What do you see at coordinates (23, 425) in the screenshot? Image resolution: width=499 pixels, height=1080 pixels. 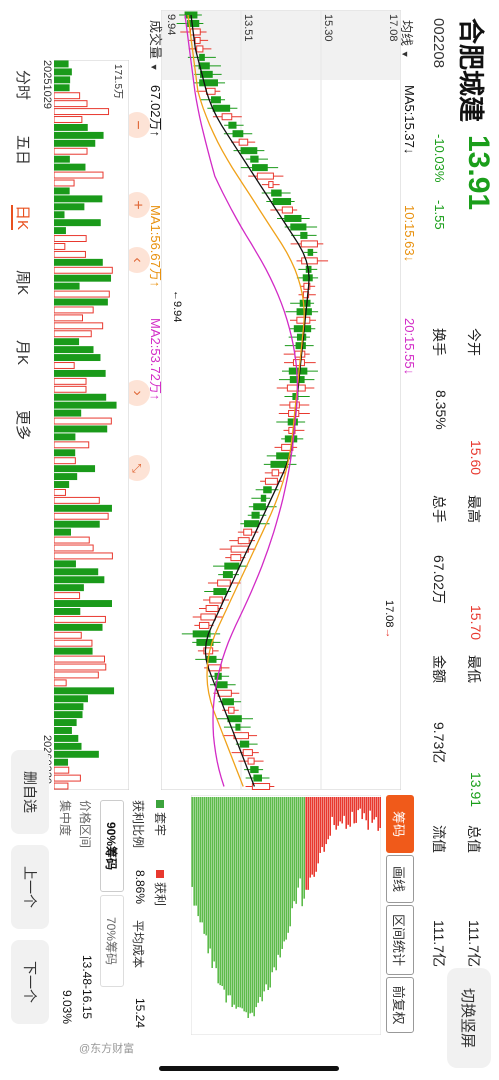 I see `tab-more: 更多` at bounding box center [23, 425].